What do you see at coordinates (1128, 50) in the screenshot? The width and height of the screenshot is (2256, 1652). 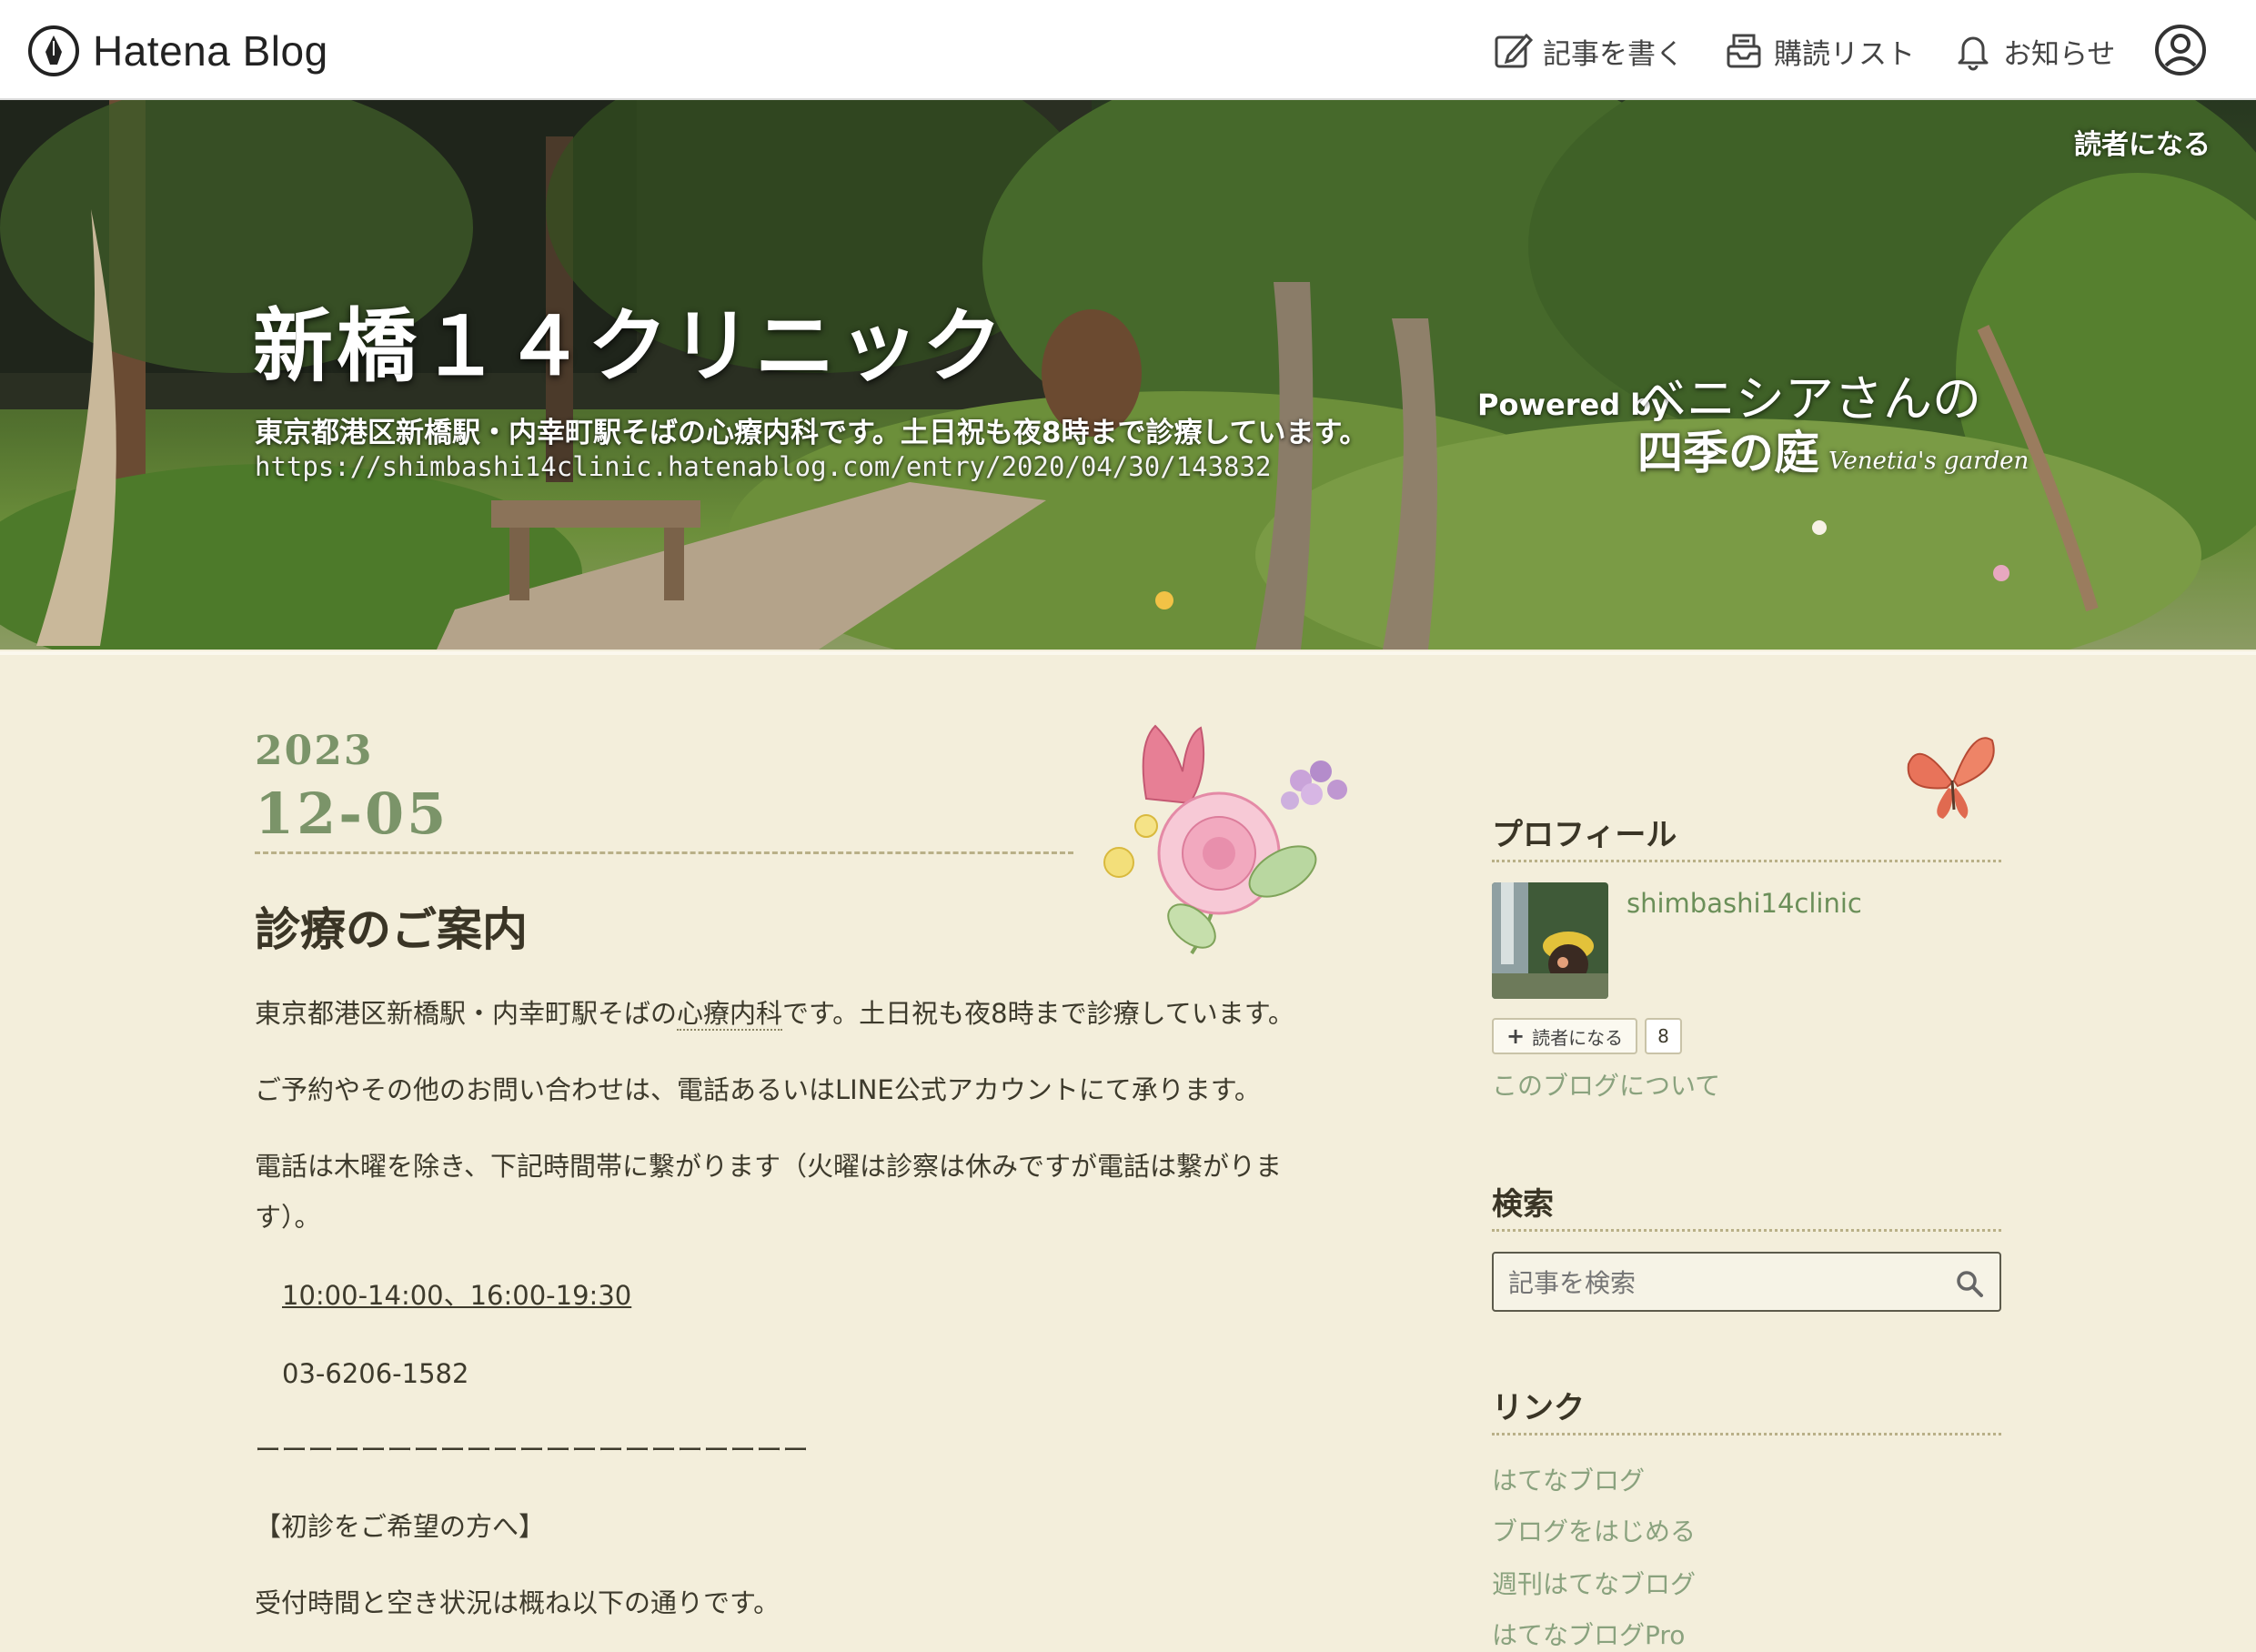 I see `global-header: Hatena Blog 記事を書く 購読リスト お知らせ` at bounding box center [1128, 50].